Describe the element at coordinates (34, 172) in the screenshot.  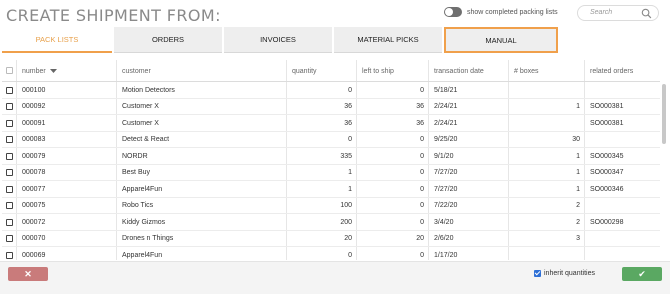
I see `cell-number: 000078` at that location.